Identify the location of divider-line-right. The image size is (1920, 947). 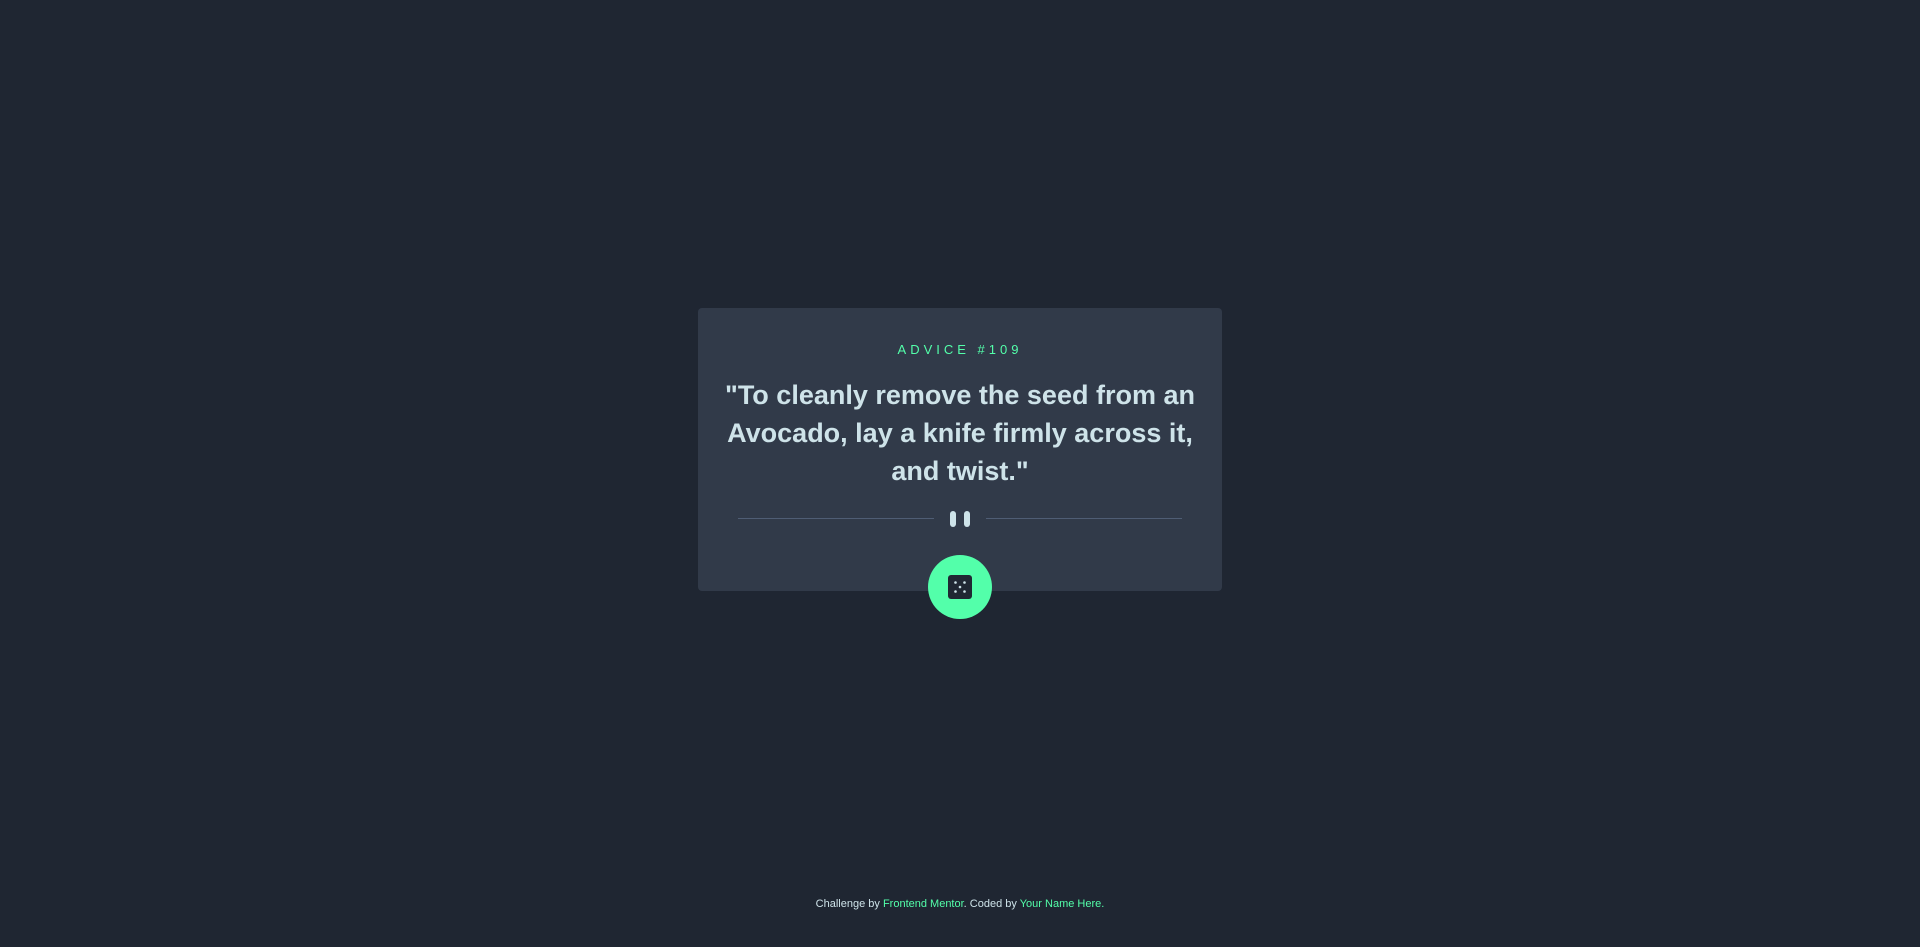
(1084, 518).